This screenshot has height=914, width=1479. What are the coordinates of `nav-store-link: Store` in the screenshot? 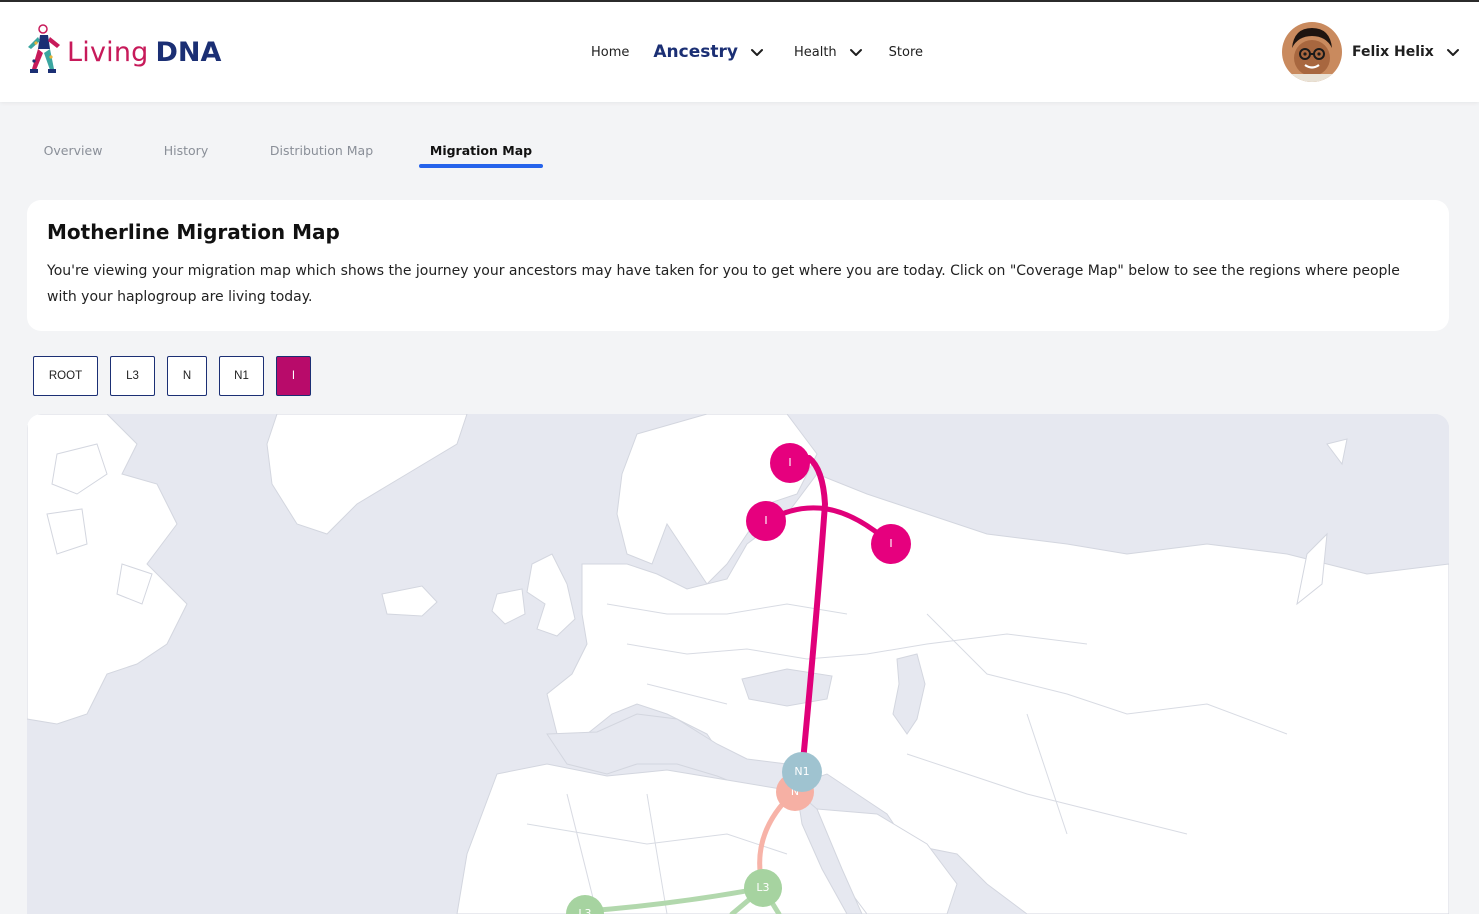 It's located at (906, 52).